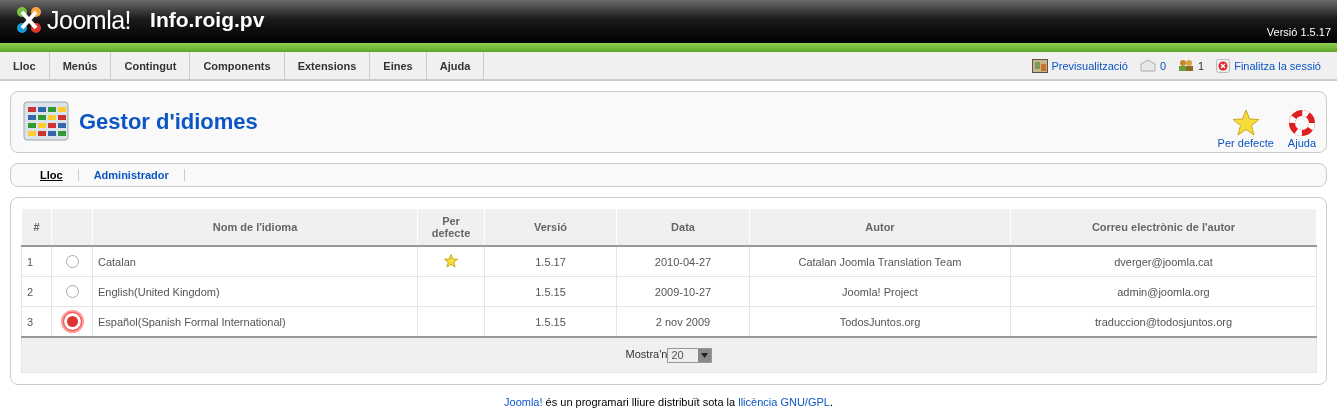 Image resolution: width=1337 pixels, height=413 pixels. I want to click on menu-item: Extensions, so click(327, 65).